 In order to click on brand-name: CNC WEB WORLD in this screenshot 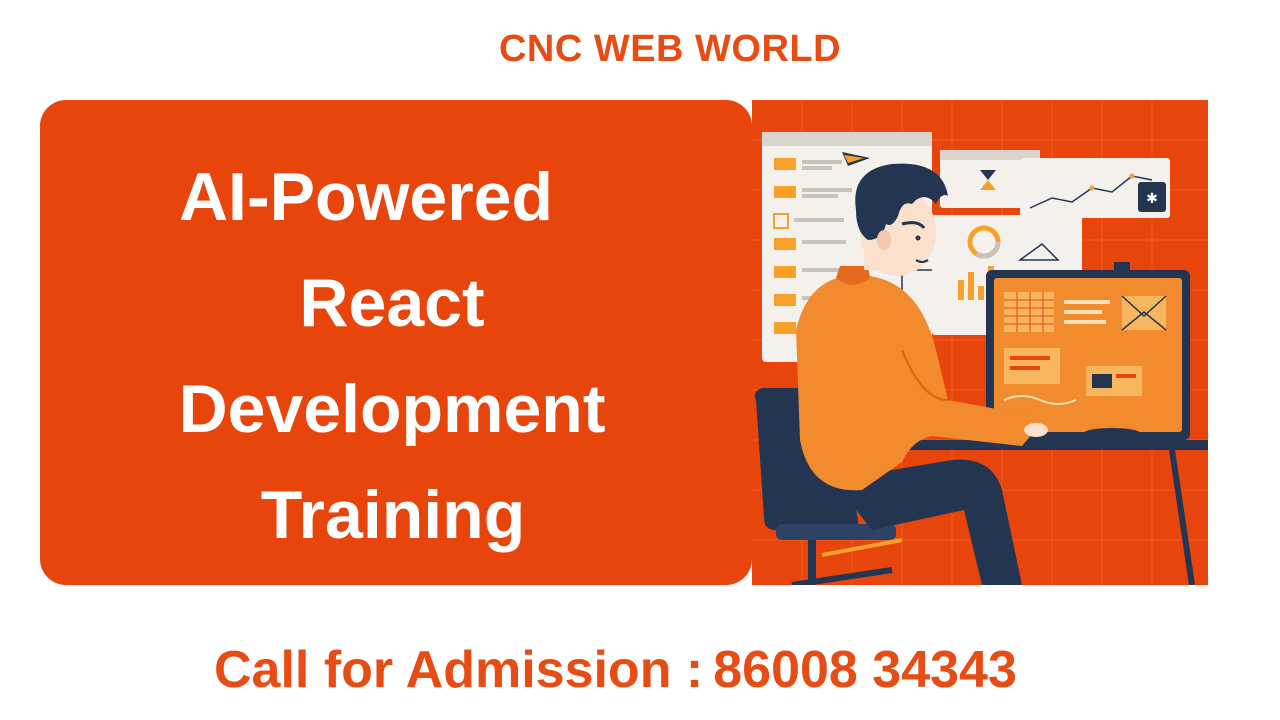, I will do `click(670, 49)`.